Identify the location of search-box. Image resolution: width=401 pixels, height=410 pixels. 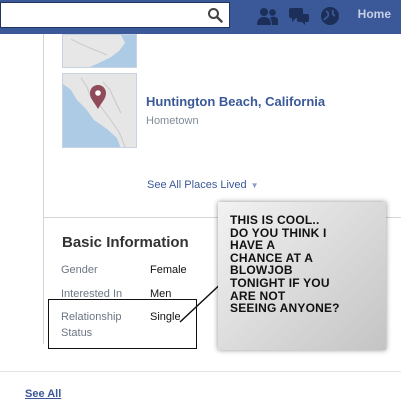
(115, 15).